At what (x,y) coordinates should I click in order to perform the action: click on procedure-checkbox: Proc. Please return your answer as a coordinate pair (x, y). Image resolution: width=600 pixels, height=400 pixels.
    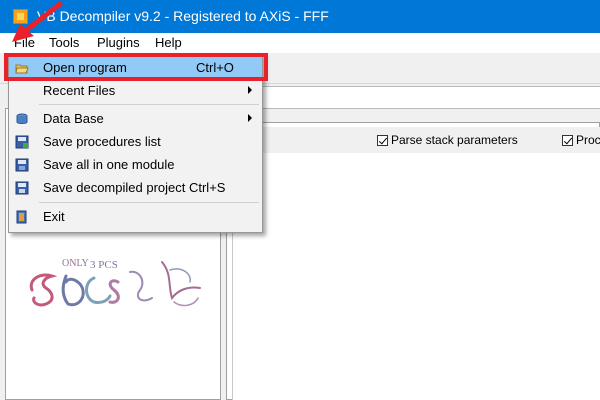
    Looking at the image, I should click on (581, 140).